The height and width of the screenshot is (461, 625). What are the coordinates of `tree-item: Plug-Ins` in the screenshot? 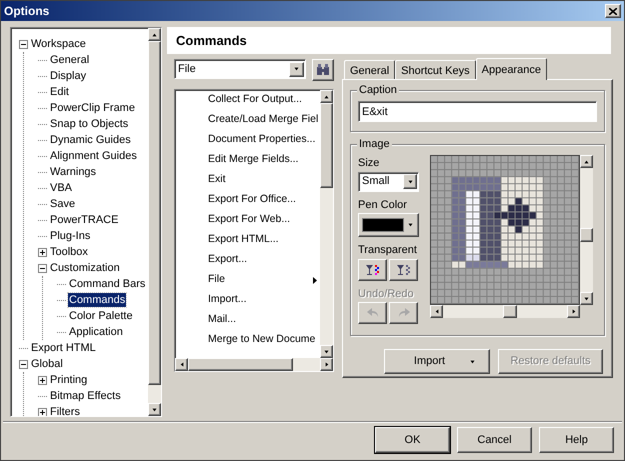 It's located at (70, 236).